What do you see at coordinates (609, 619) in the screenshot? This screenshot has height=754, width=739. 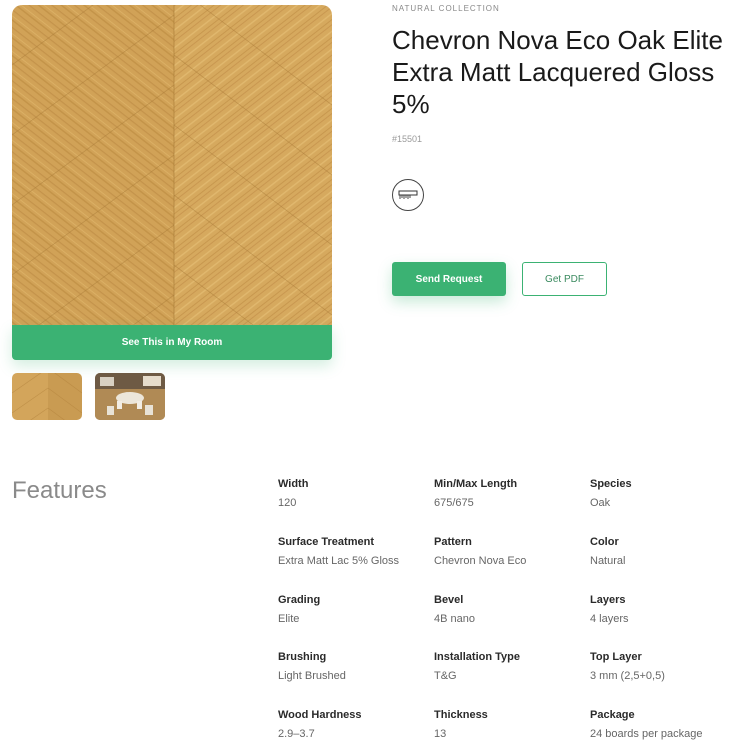 I see `feature-value: 4 layers` at bounding box center [609, 619].